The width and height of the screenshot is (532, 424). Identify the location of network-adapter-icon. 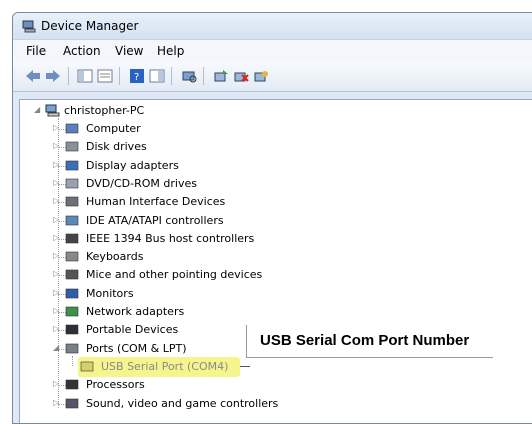
(72, 311).